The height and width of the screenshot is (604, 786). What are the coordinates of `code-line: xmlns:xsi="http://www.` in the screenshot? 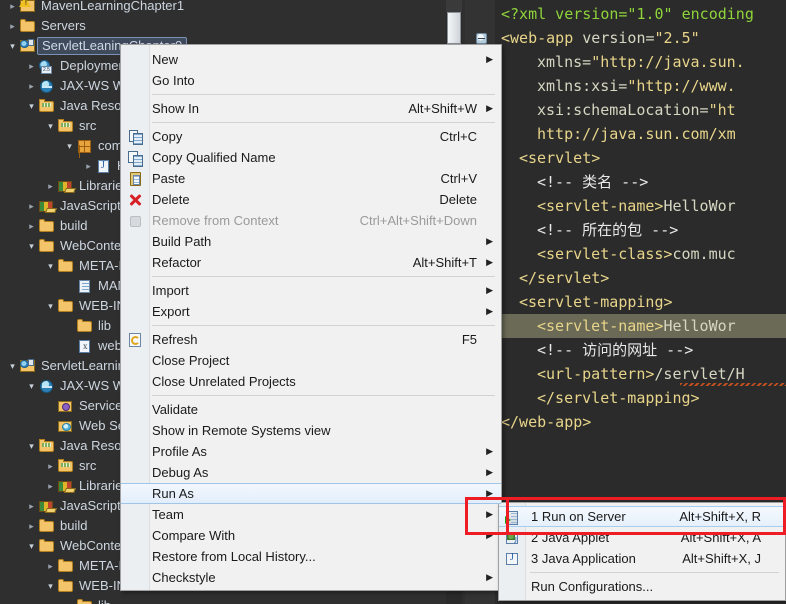 It's located at (640, 86).